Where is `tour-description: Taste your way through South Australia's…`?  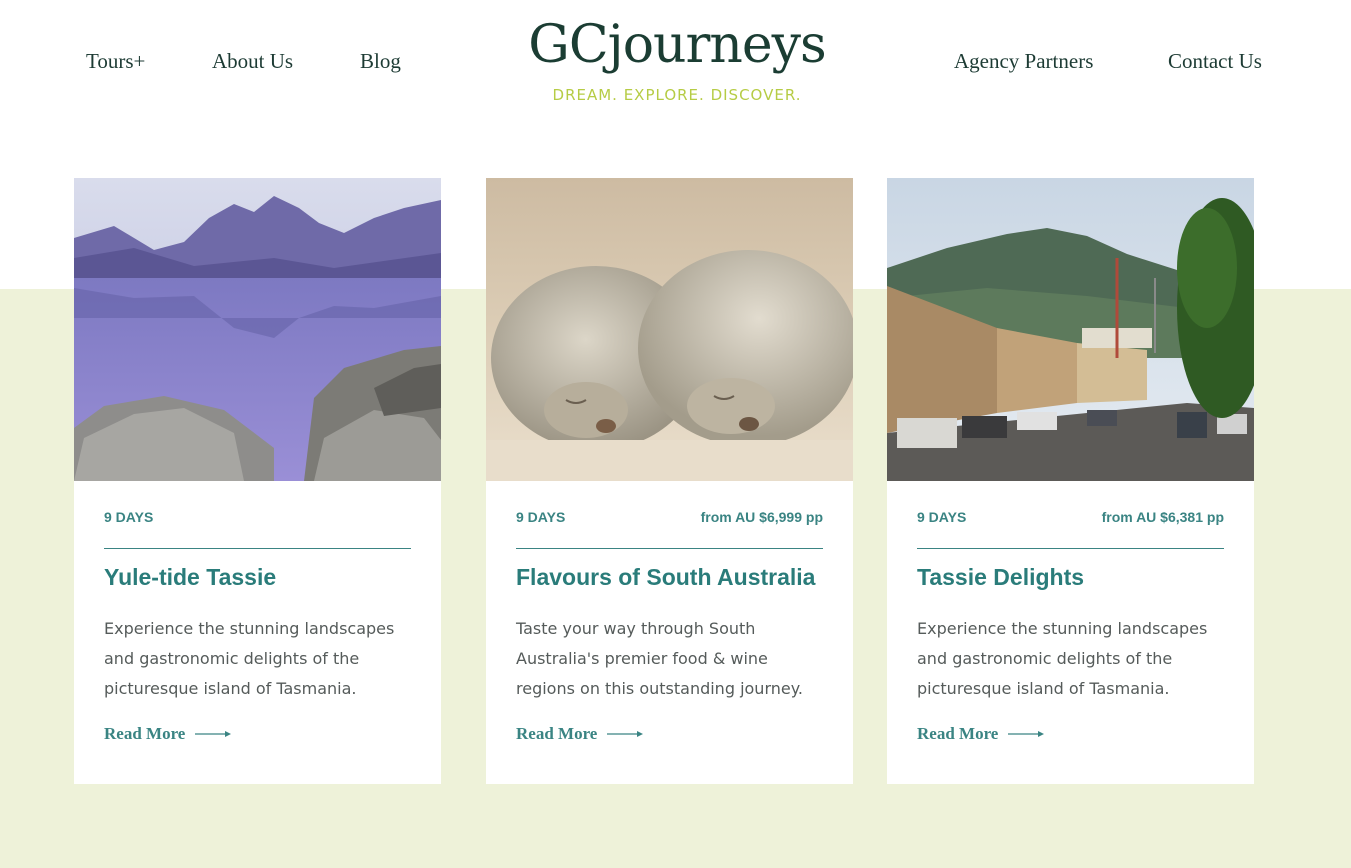 tour-description: Taste your way through South Australia's… is located at coordinates (659, 658).